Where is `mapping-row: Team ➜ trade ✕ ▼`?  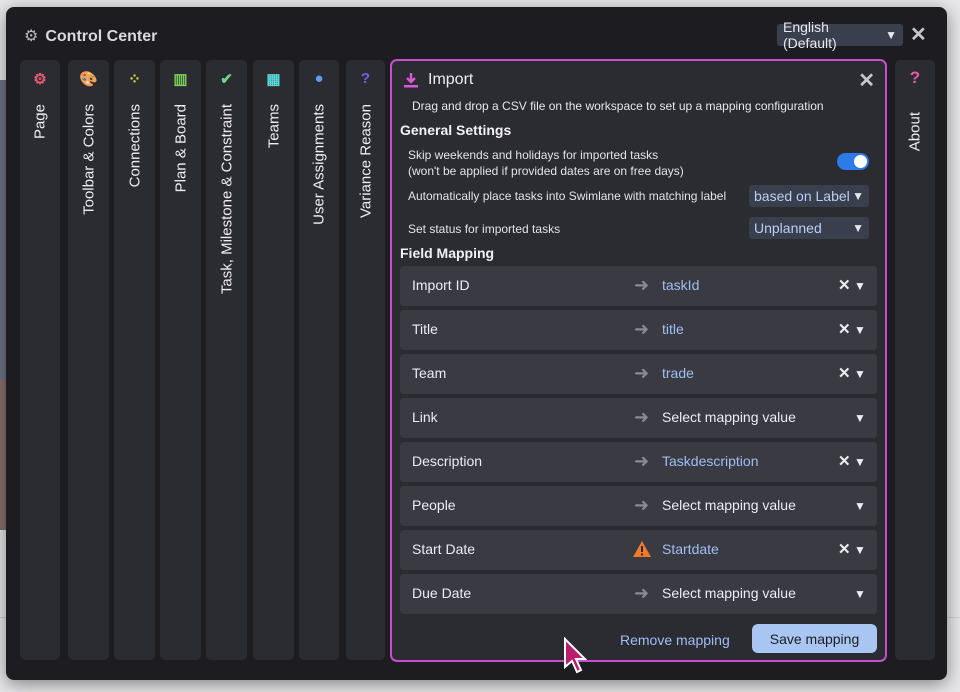
mapping-row: Team ➜ trade ✕ ▼ is located at coordinates (638, 374).